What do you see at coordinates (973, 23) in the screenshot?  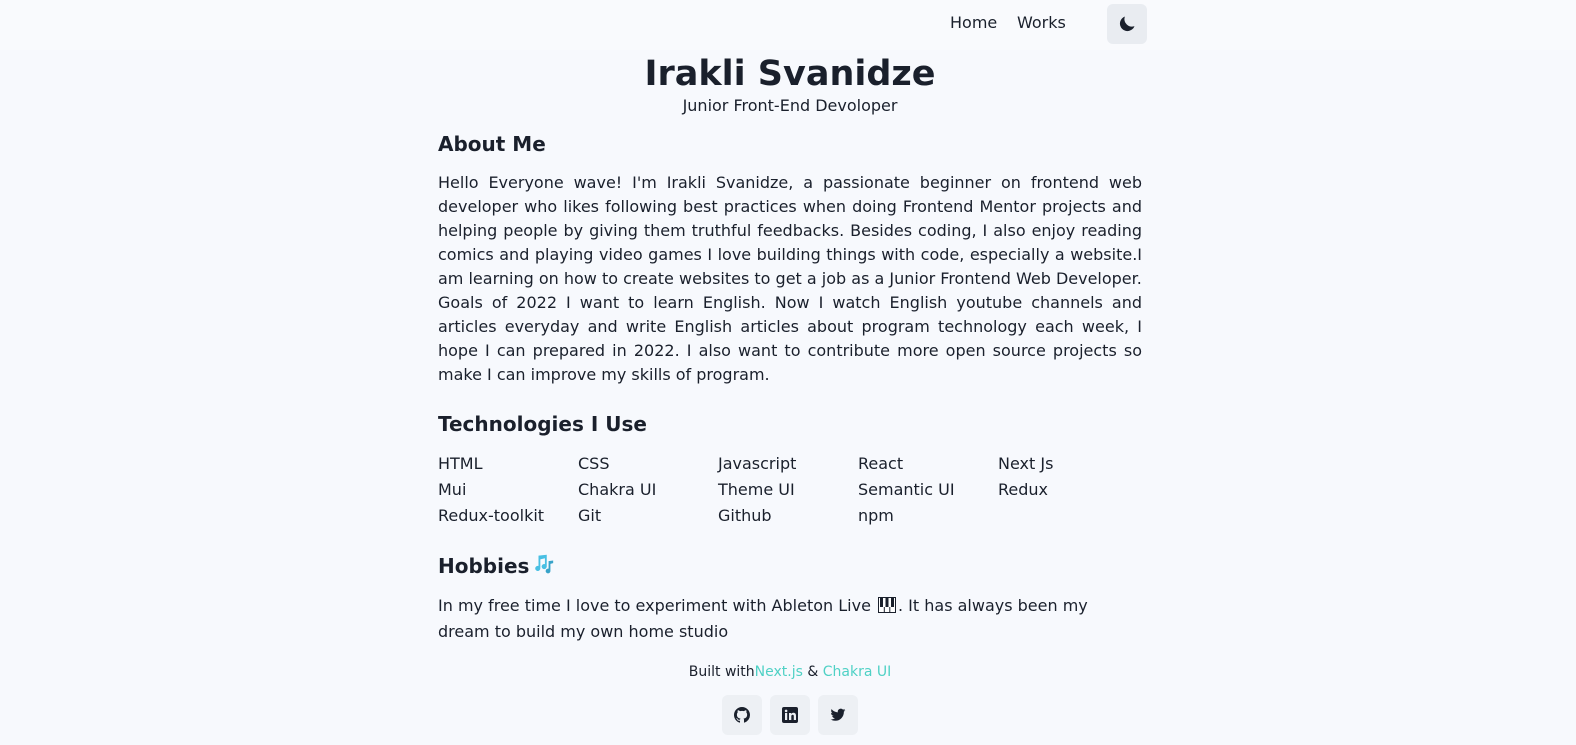 I see `nav-link-home: Home` at bounding box center [973, 23].